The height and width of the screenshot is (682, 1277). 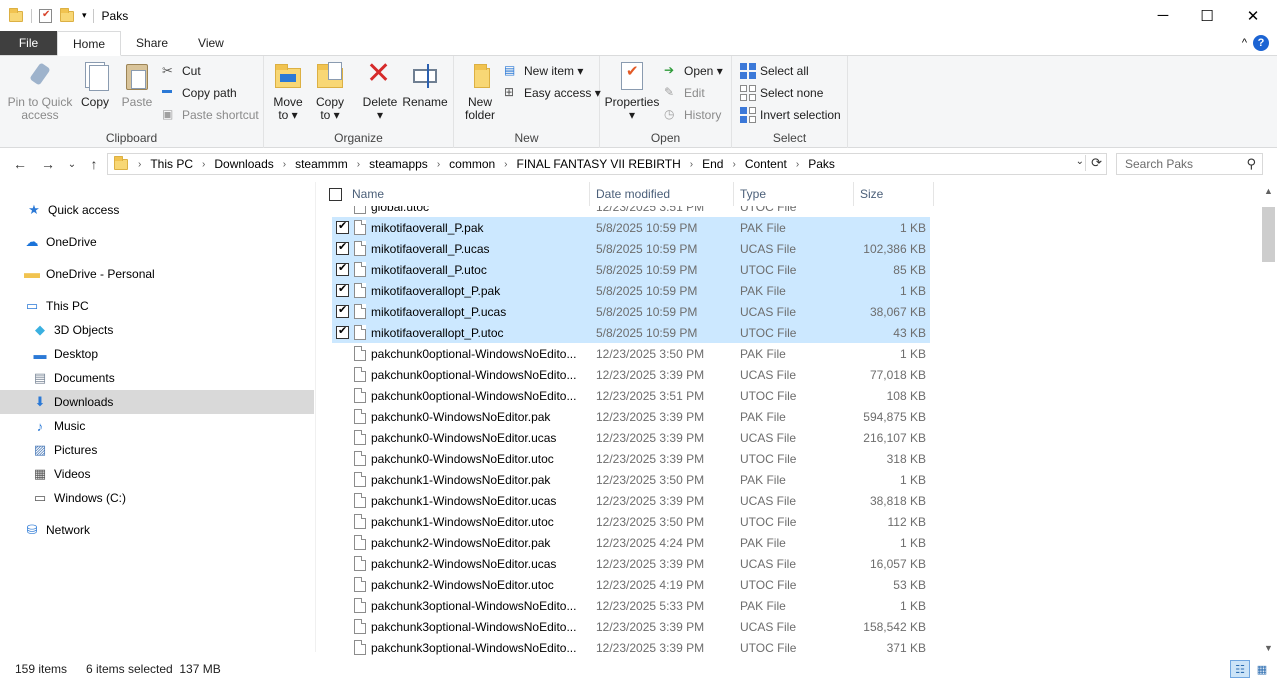 What do you see at coordinates (157, 426) in the screenshot?
I see `sidebar-item-music: ♪ Music` at bounding box center [157, 426].